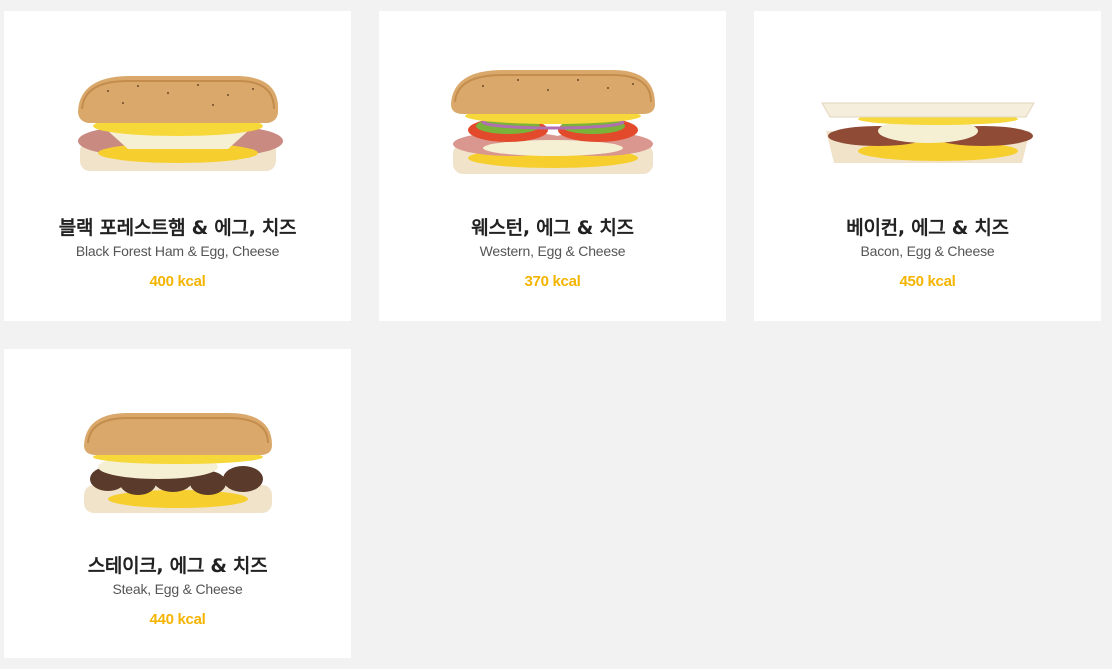 This screenshot has height=669, width=1112. I want to click on item-calories: 370 kcal, so click(552, 281).